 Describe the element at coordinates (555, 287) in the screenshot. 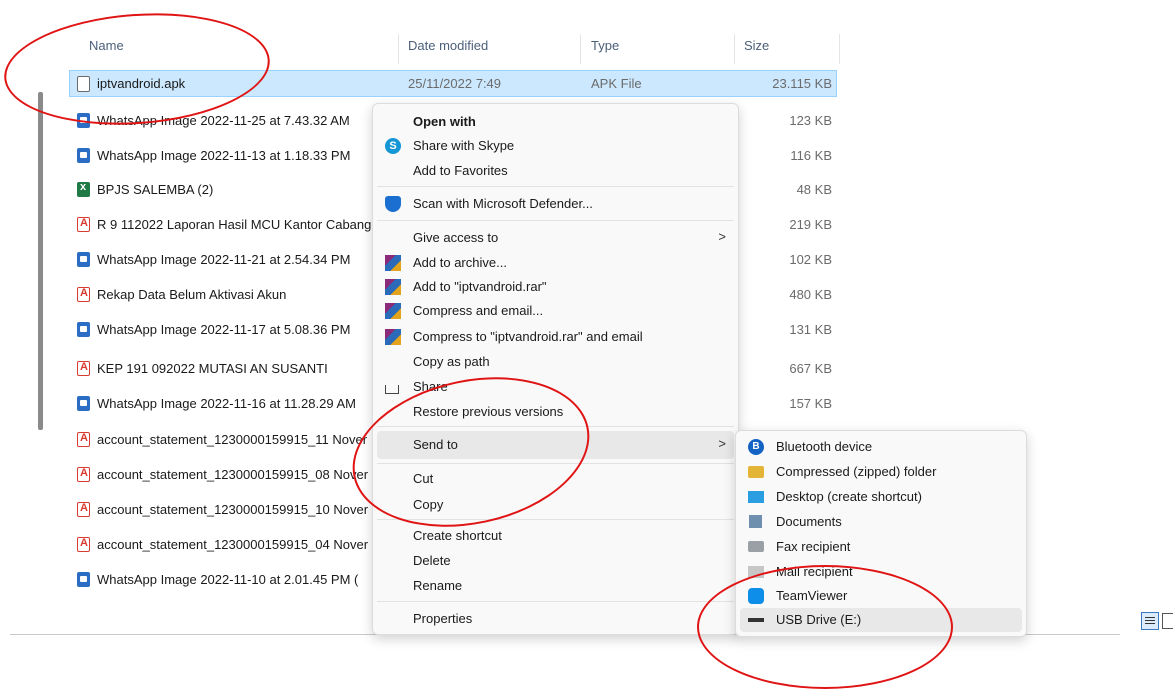

I see `menu-item-add-rar: Add to "iptvandroid.rar"` at that location.